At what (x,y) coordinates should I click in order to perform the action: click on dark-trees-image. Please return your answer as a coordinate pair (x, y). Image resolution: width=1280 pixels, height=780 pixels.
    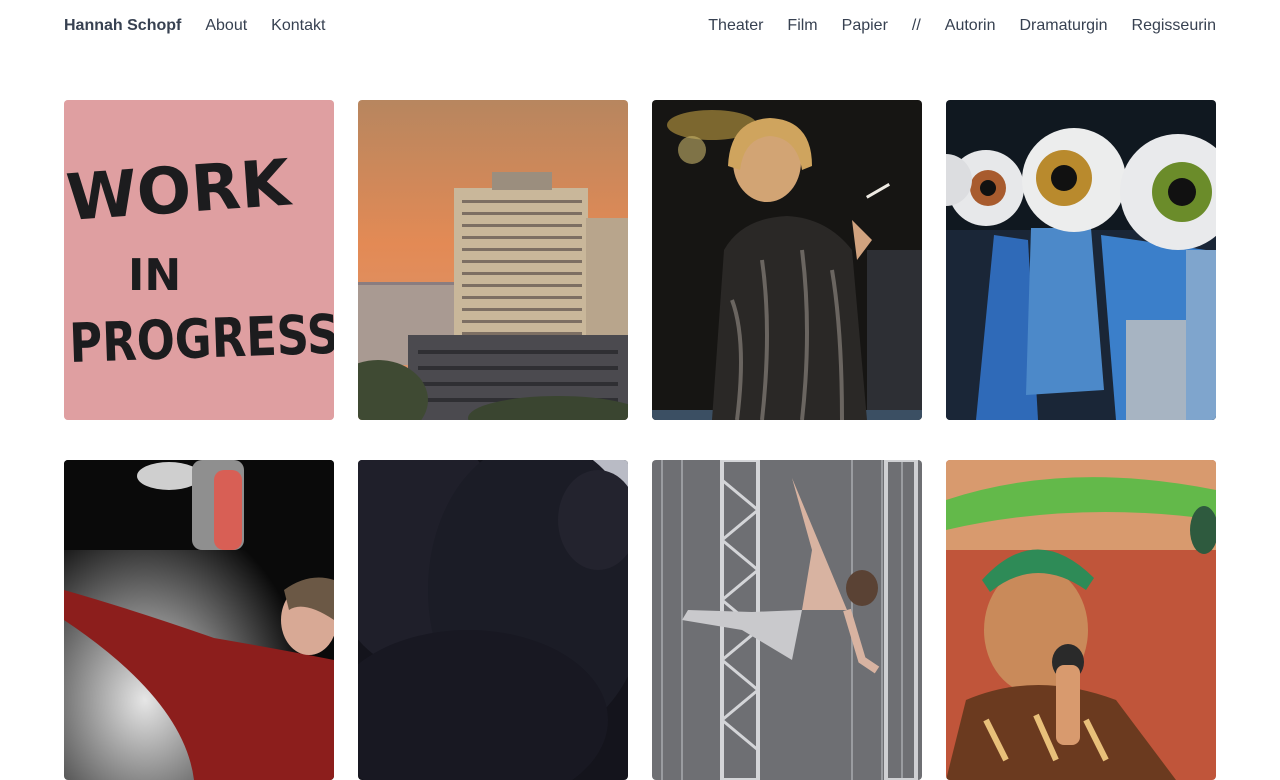
    Looking at the image, I should click on (493, 620).